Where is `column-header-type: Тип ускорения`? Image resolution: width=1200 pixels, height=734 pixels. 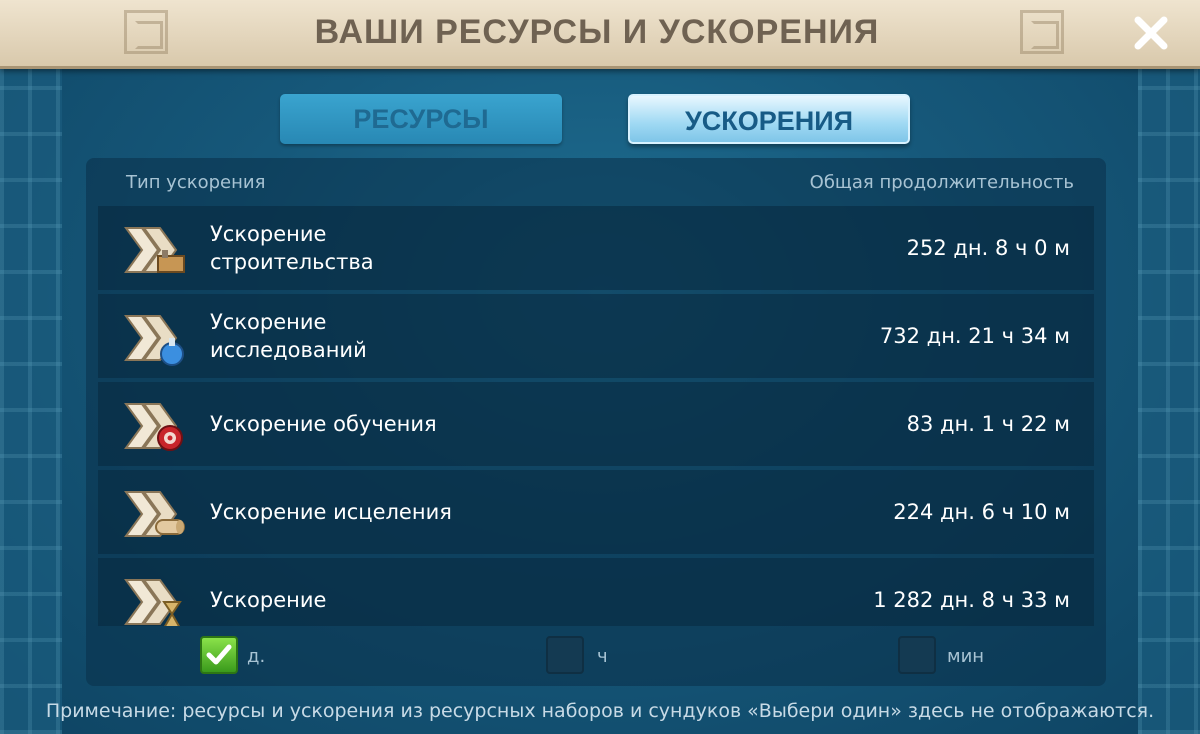 column-header-type: Тип ускорения is located at coordinates (196, 182).